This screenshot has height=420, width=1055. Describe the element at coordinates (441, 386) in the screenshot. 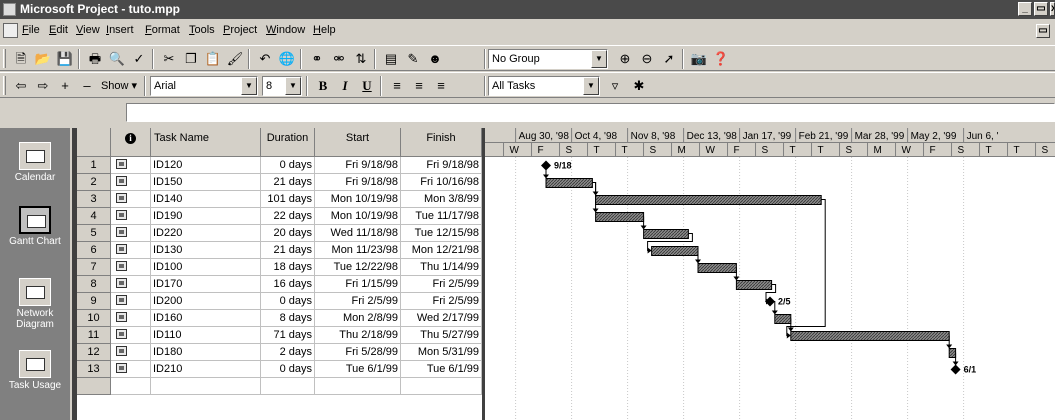

I see `finish-cell-empty` at that location.